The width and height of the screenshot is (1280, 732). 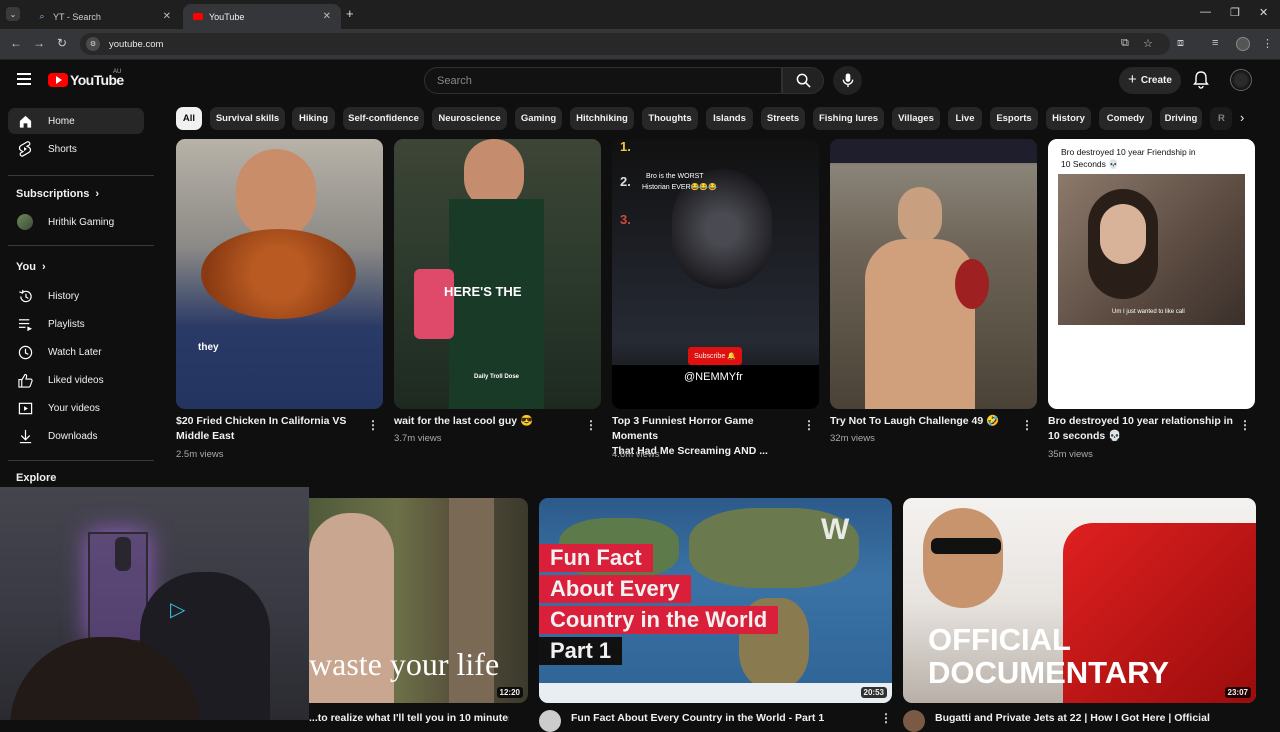 I want to click on browser-toolbar: ← → ↻ ⚙ youtube.com ⧉ ☆ ⧈ ≡ ⋮, so click(x=640, y=44).